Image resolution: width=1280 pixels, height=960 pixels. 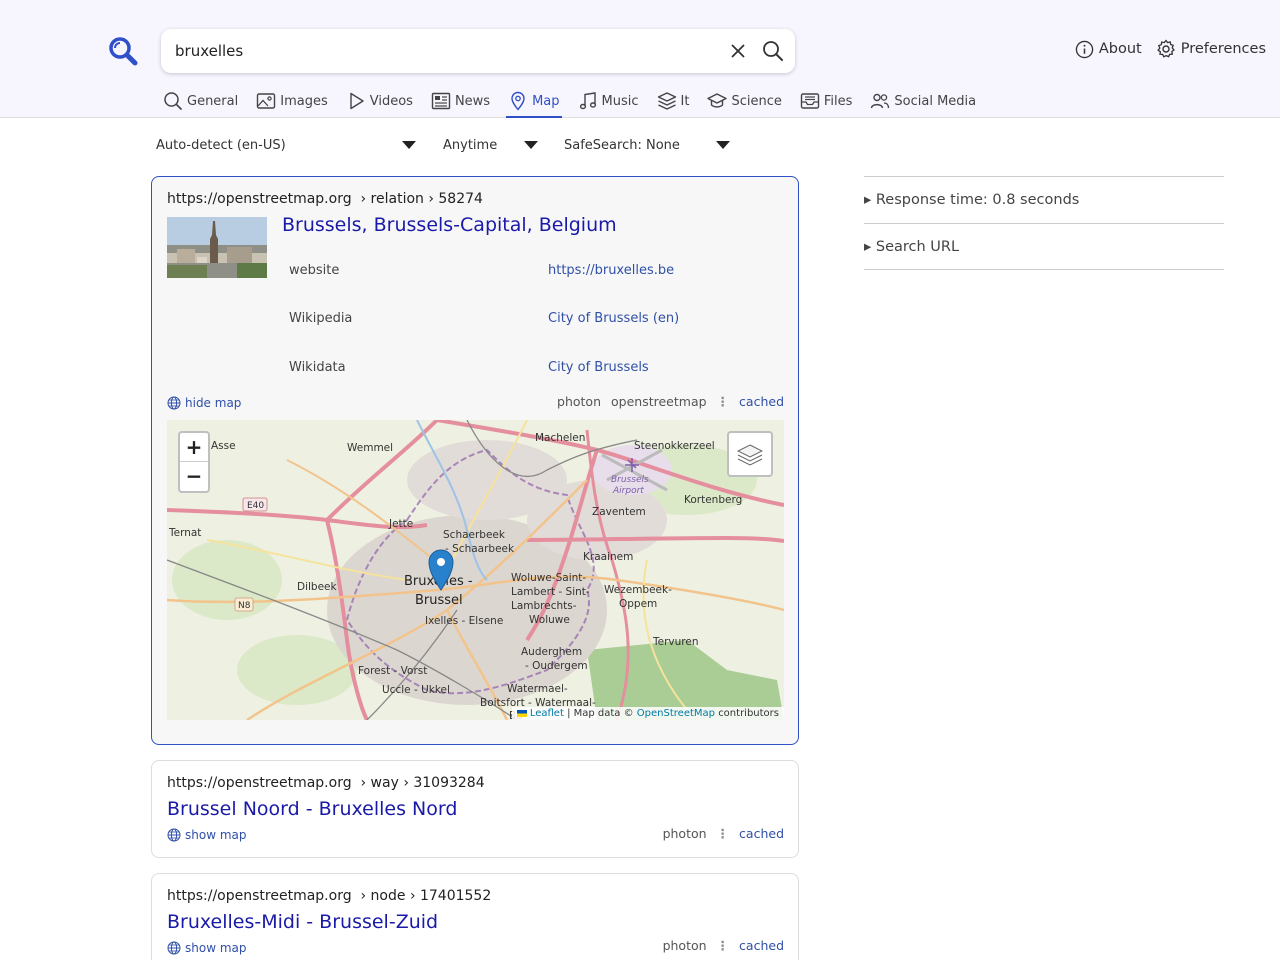 I want to click on tab-it: It, so click(x=673, y=104).